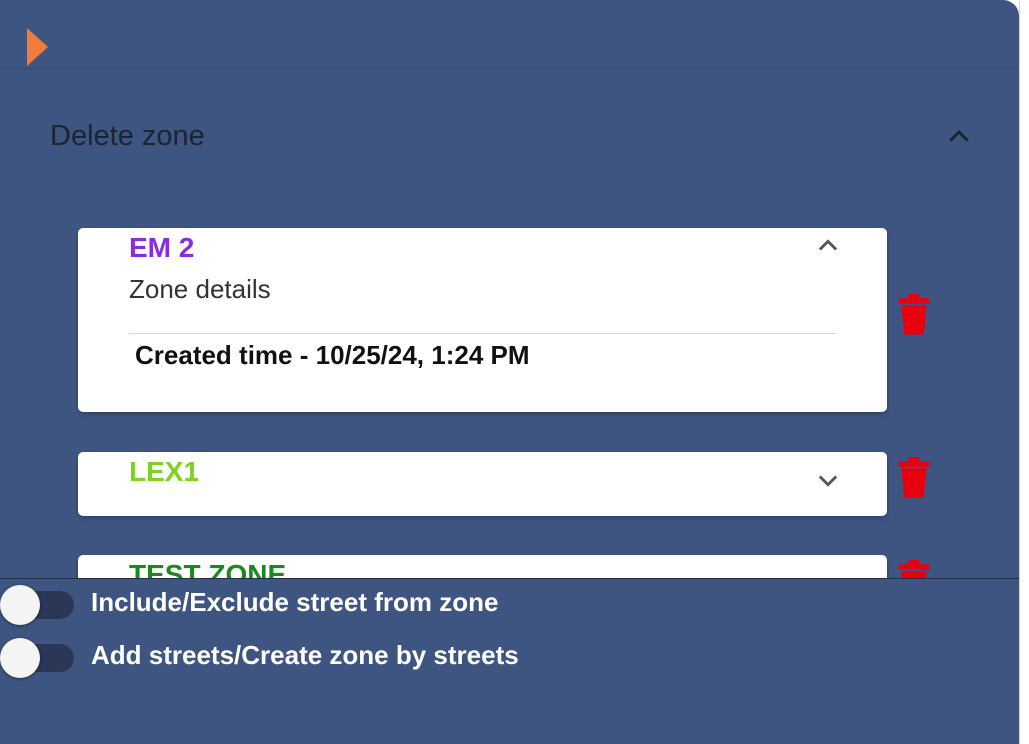 The image size is (1029, 744). What do you see at coordinates (509, 140) in the screenshot?
I see `delete-zone-section-header: Delete zone` at bounding box center [509, 140].